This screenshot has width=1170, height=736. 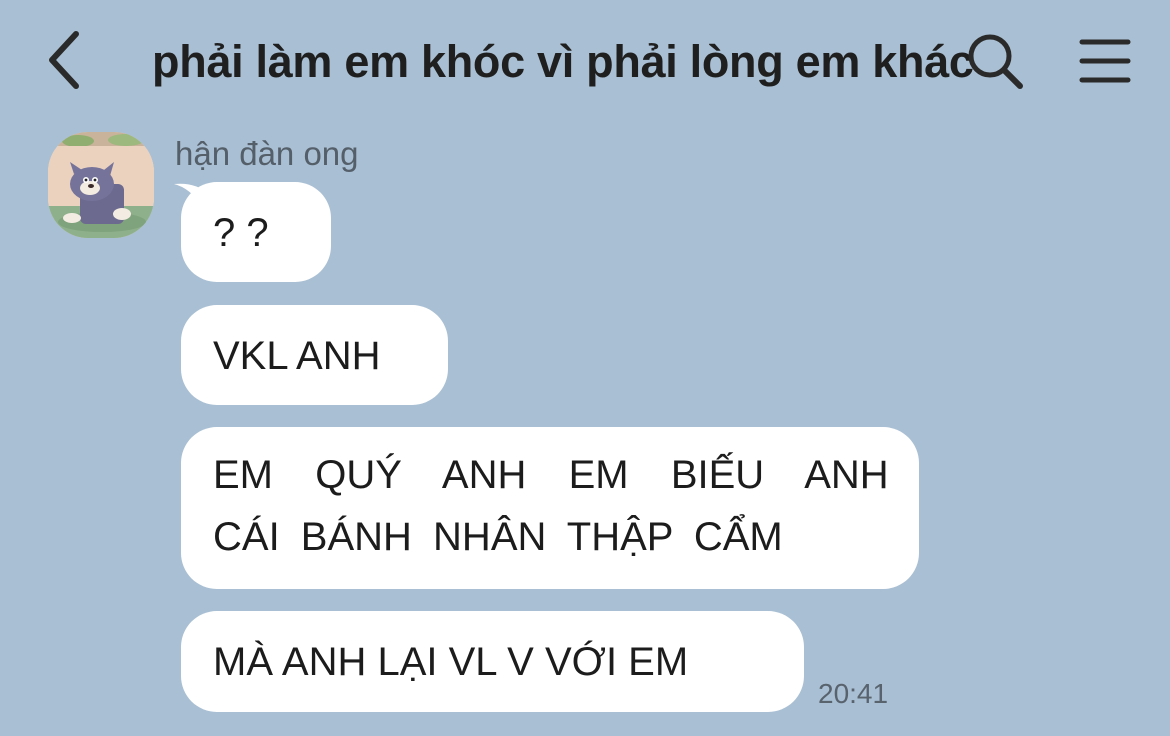 I want to click on search-icon, so click(x=995, y=61).